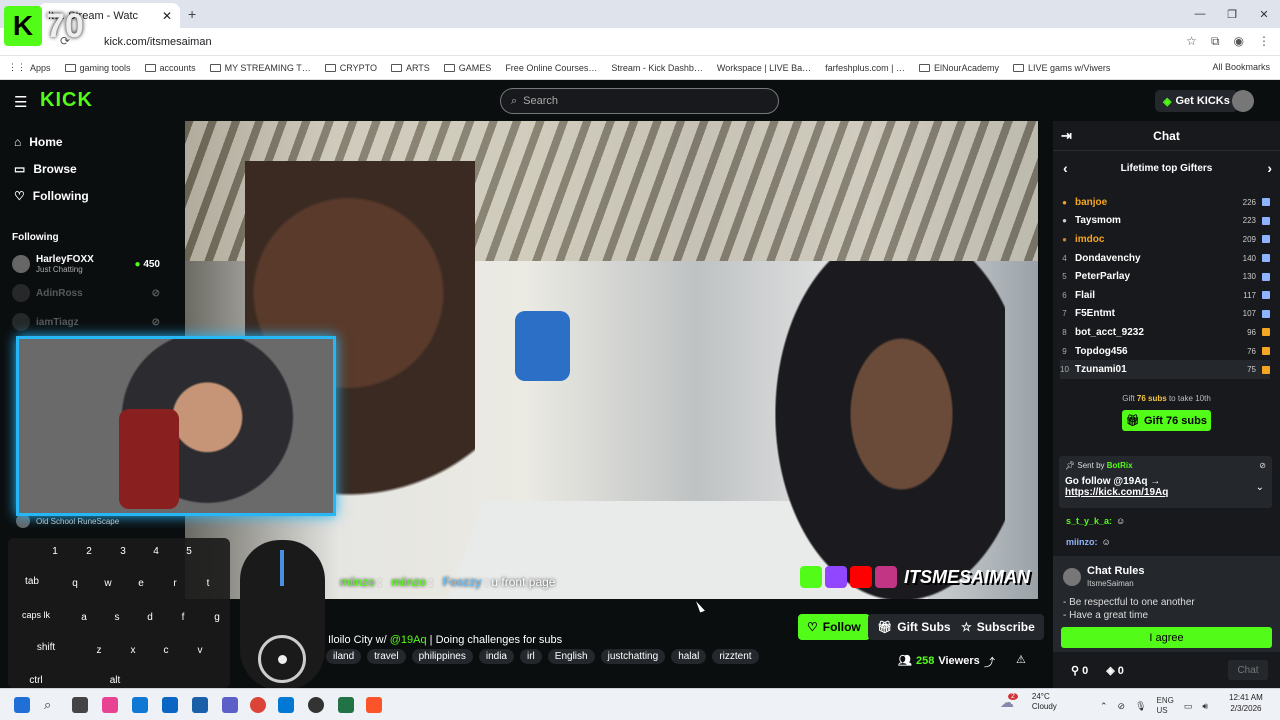 This screenshot has width=1280, height=720. Describe the element at coordinates (86, 293) in the screenshot. I see `followed-channel: AdinRoss ⊘` at that location.